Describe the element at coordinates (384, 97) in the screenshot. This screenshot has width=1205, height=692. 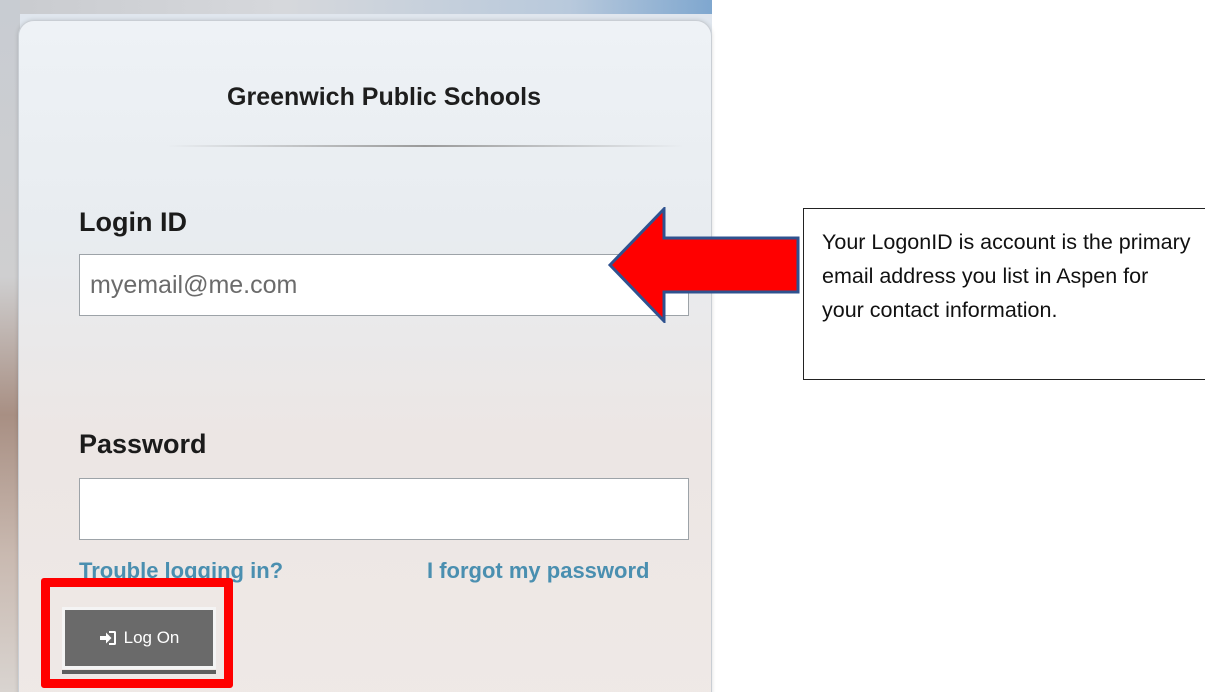
I see `card-title: Greenwich Public Schools` at that location.